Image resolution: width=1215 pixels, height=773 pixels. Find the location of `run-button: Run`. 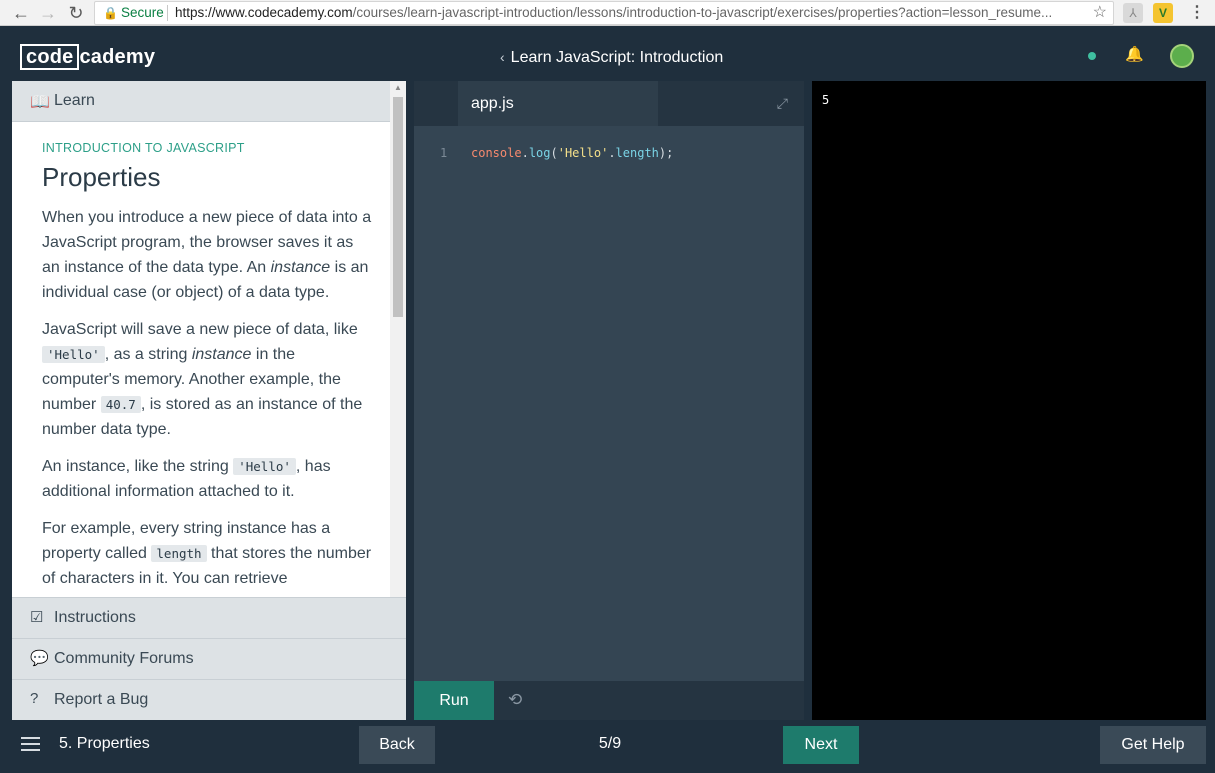

run-button: Run is located at coordinates (454, 700).